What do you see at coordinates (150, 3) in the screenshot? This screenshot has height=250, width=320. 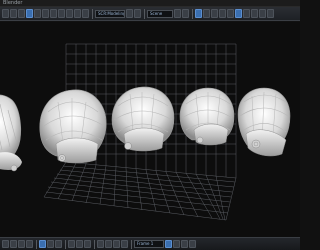 I see `window-titlebar: Blender` at bounding box center [150, 3].